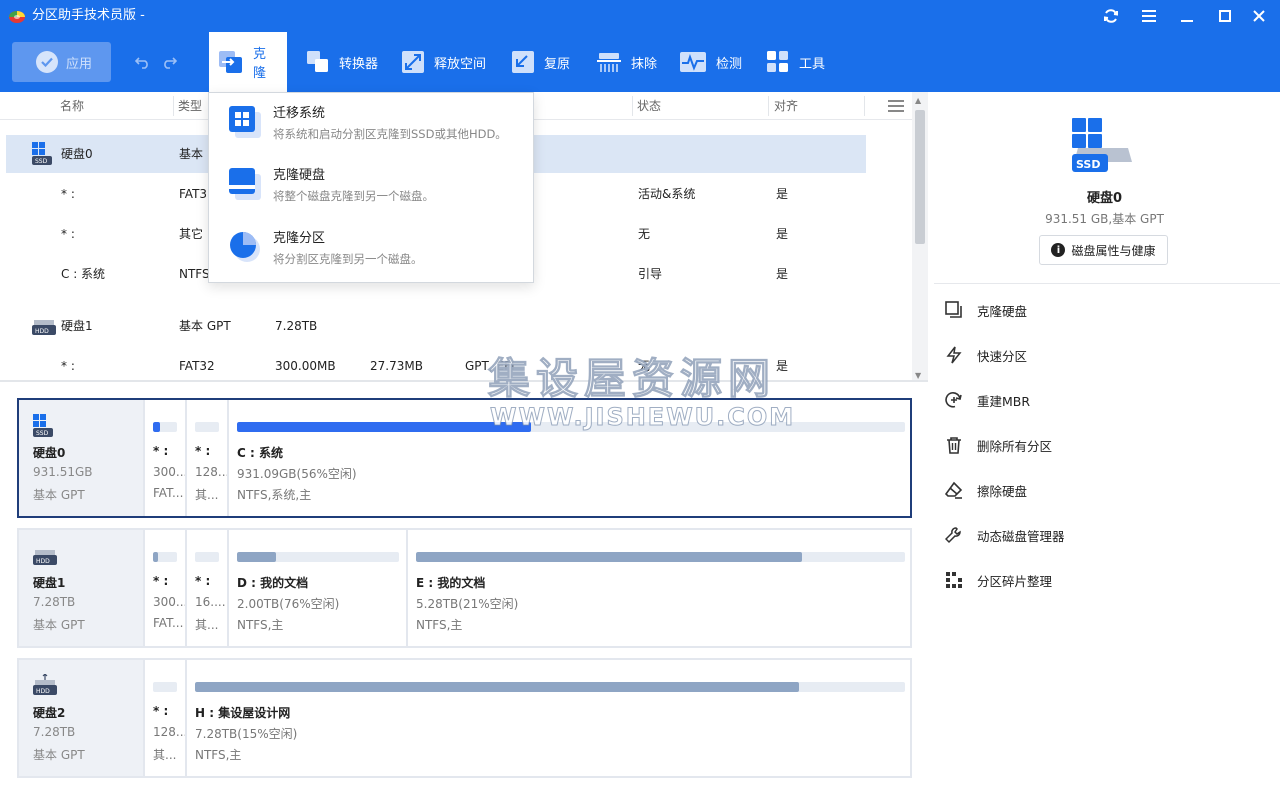 This screenshot has width=1280, height=800. I want to click on op-defrag: 分区碎片整理, so click(1105, 580).